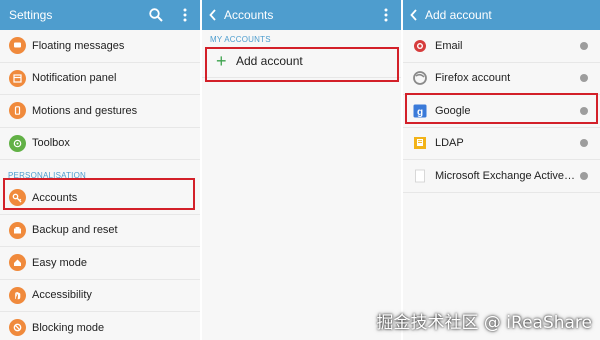 The height and width of the screenshot is (340, 600). Describe the element at coordinates (449, 45) in the screenshot. I see `account-type-label: Email` at that location.